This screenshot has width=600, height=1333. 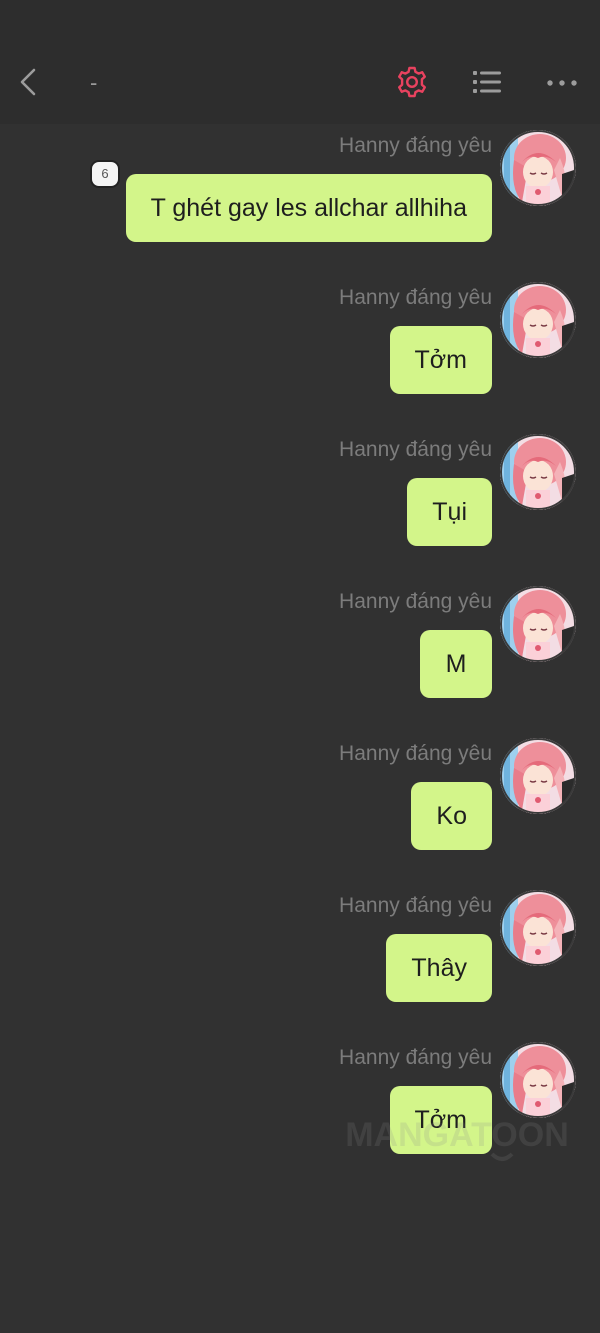 I want to click on message-item: Hanny đáng yêu Thây, so click(x=300, y=960).